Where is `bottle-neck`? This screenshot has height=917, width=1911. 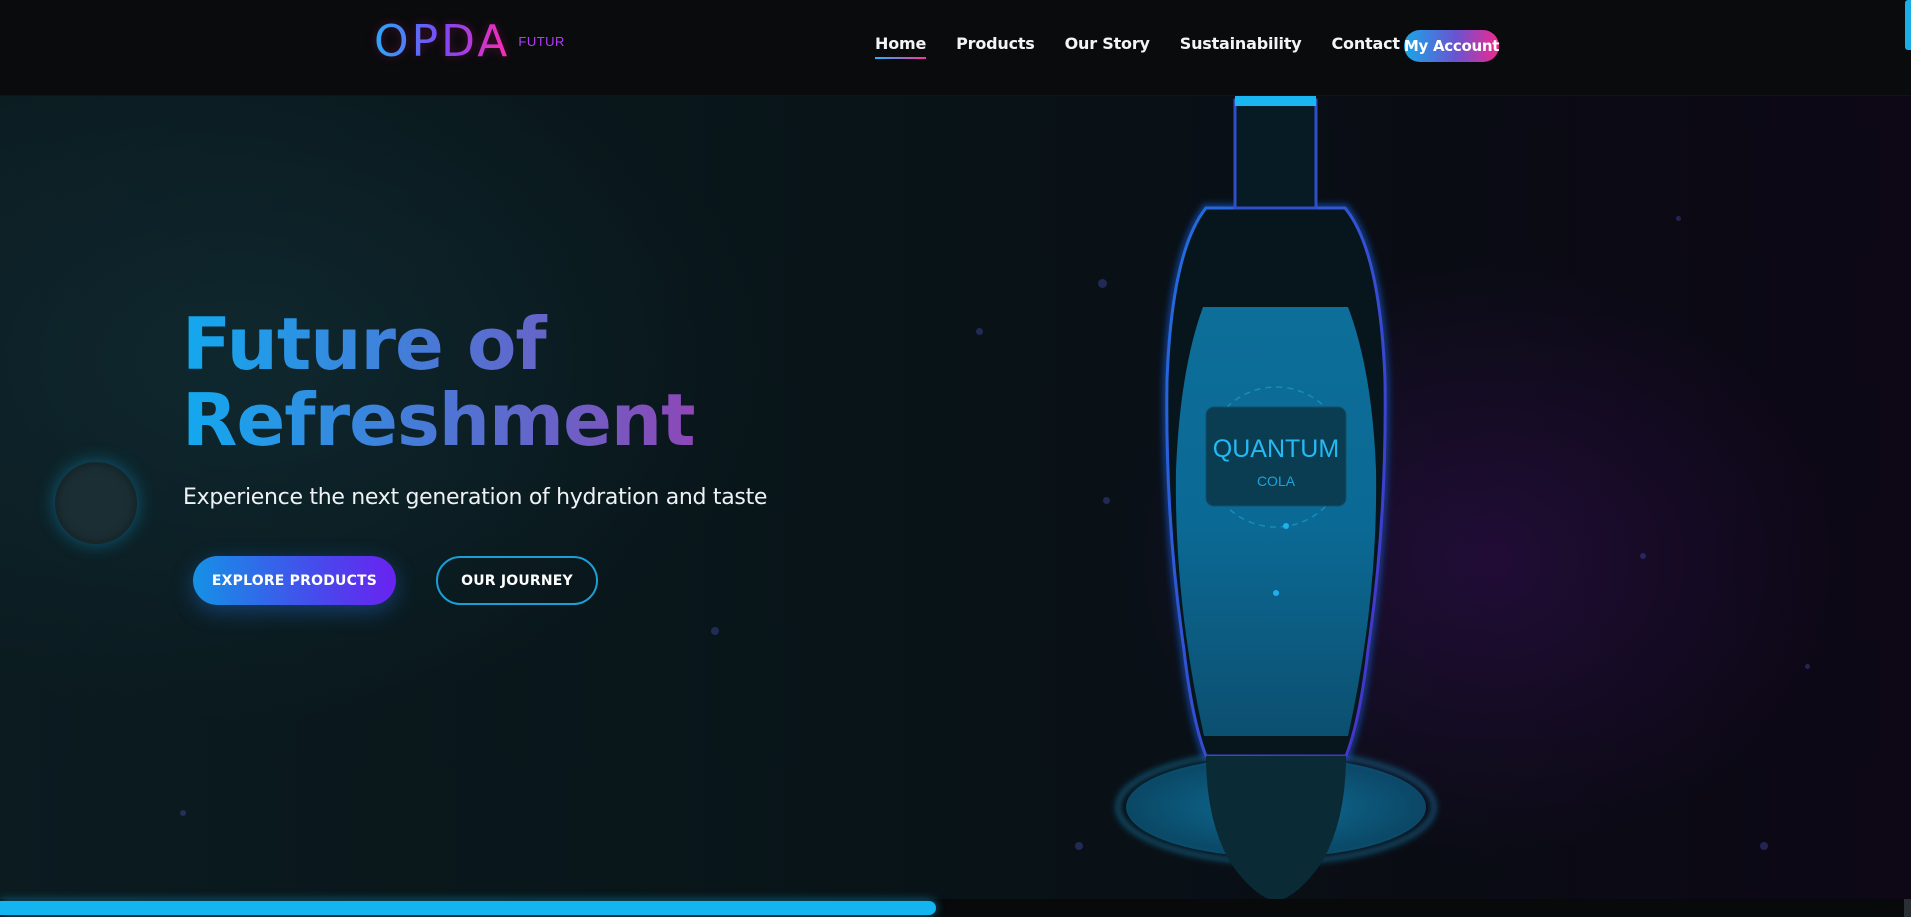 bottle-neck is located at coordinates (1275, 154).